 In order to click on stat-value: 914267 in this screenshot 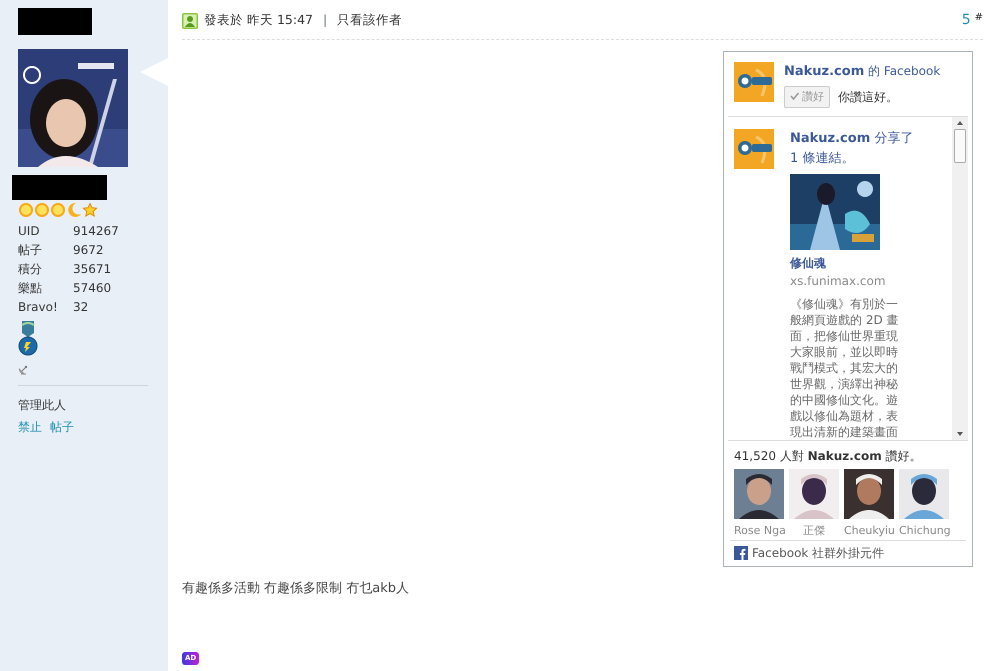, I will do `click(96, 231)`.